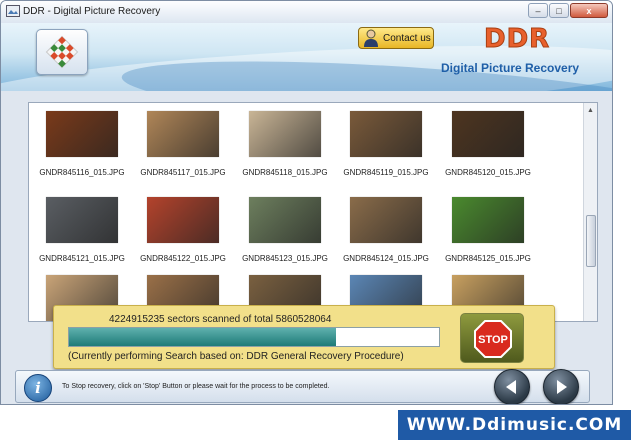  What do you see at coordinates (306, 12) in the screenshot?
I see `title-bar: DDR - Digital Picture Recovery – □ x` at bounding box center [306, 12].